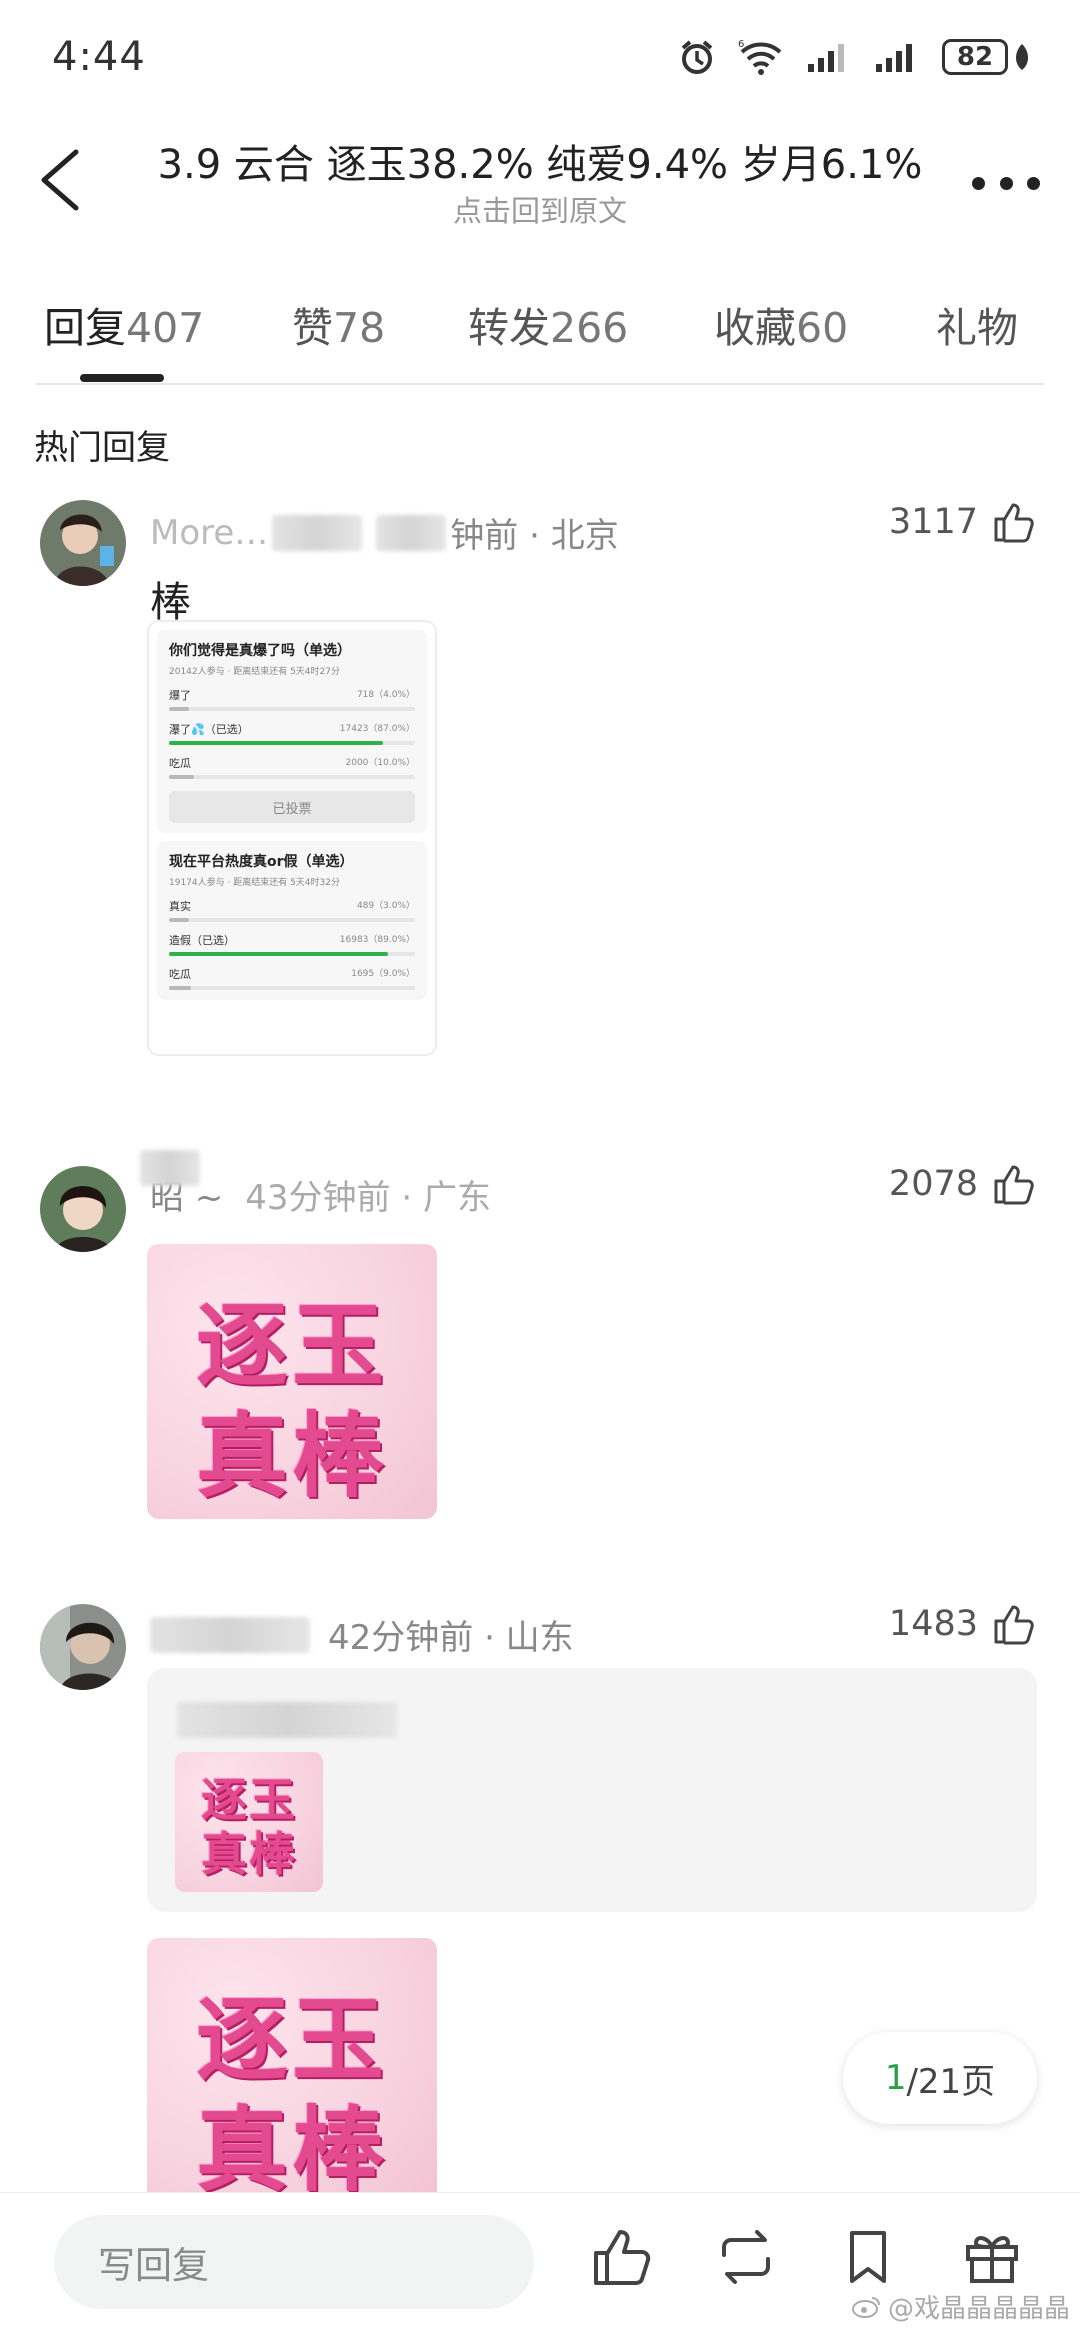  I want to click on poll-option-count: 16983（89.0%）, so click(377, 940).